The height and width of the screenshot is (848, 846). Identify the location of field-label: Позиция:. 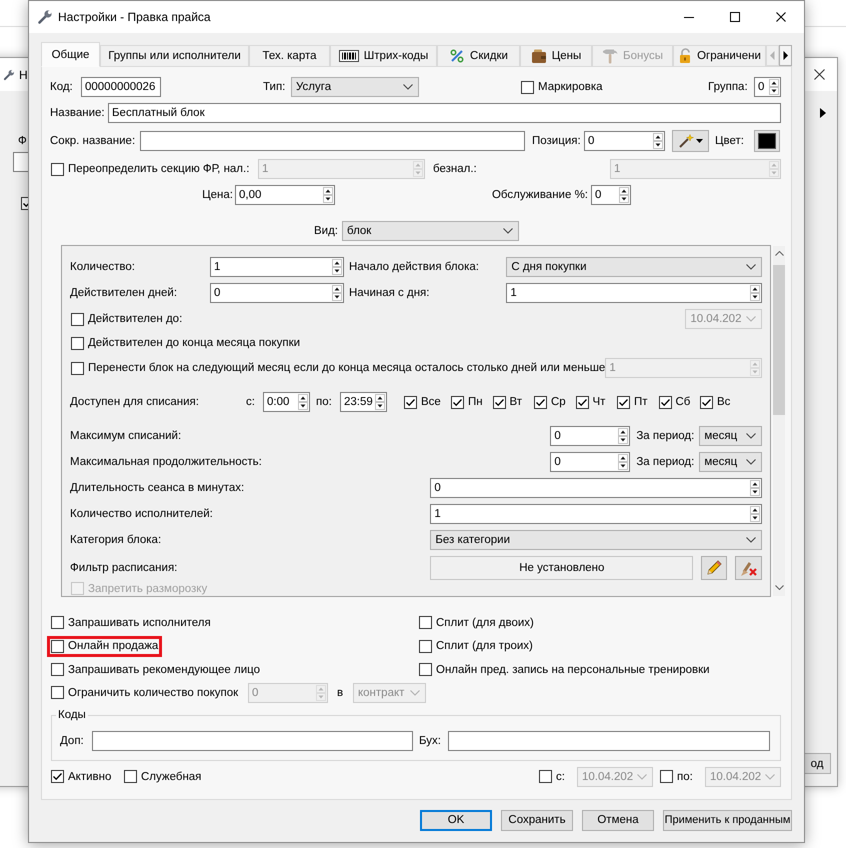
(557, 141).